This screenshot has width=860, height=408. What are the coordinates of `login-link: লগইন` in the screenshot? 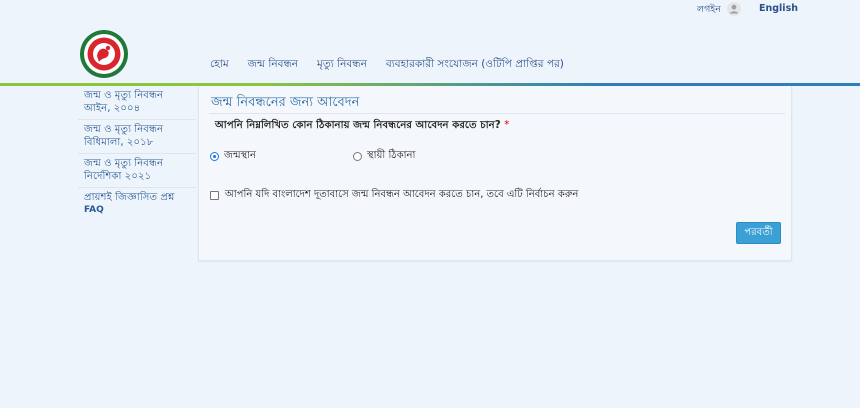 It's located at (709, 10).